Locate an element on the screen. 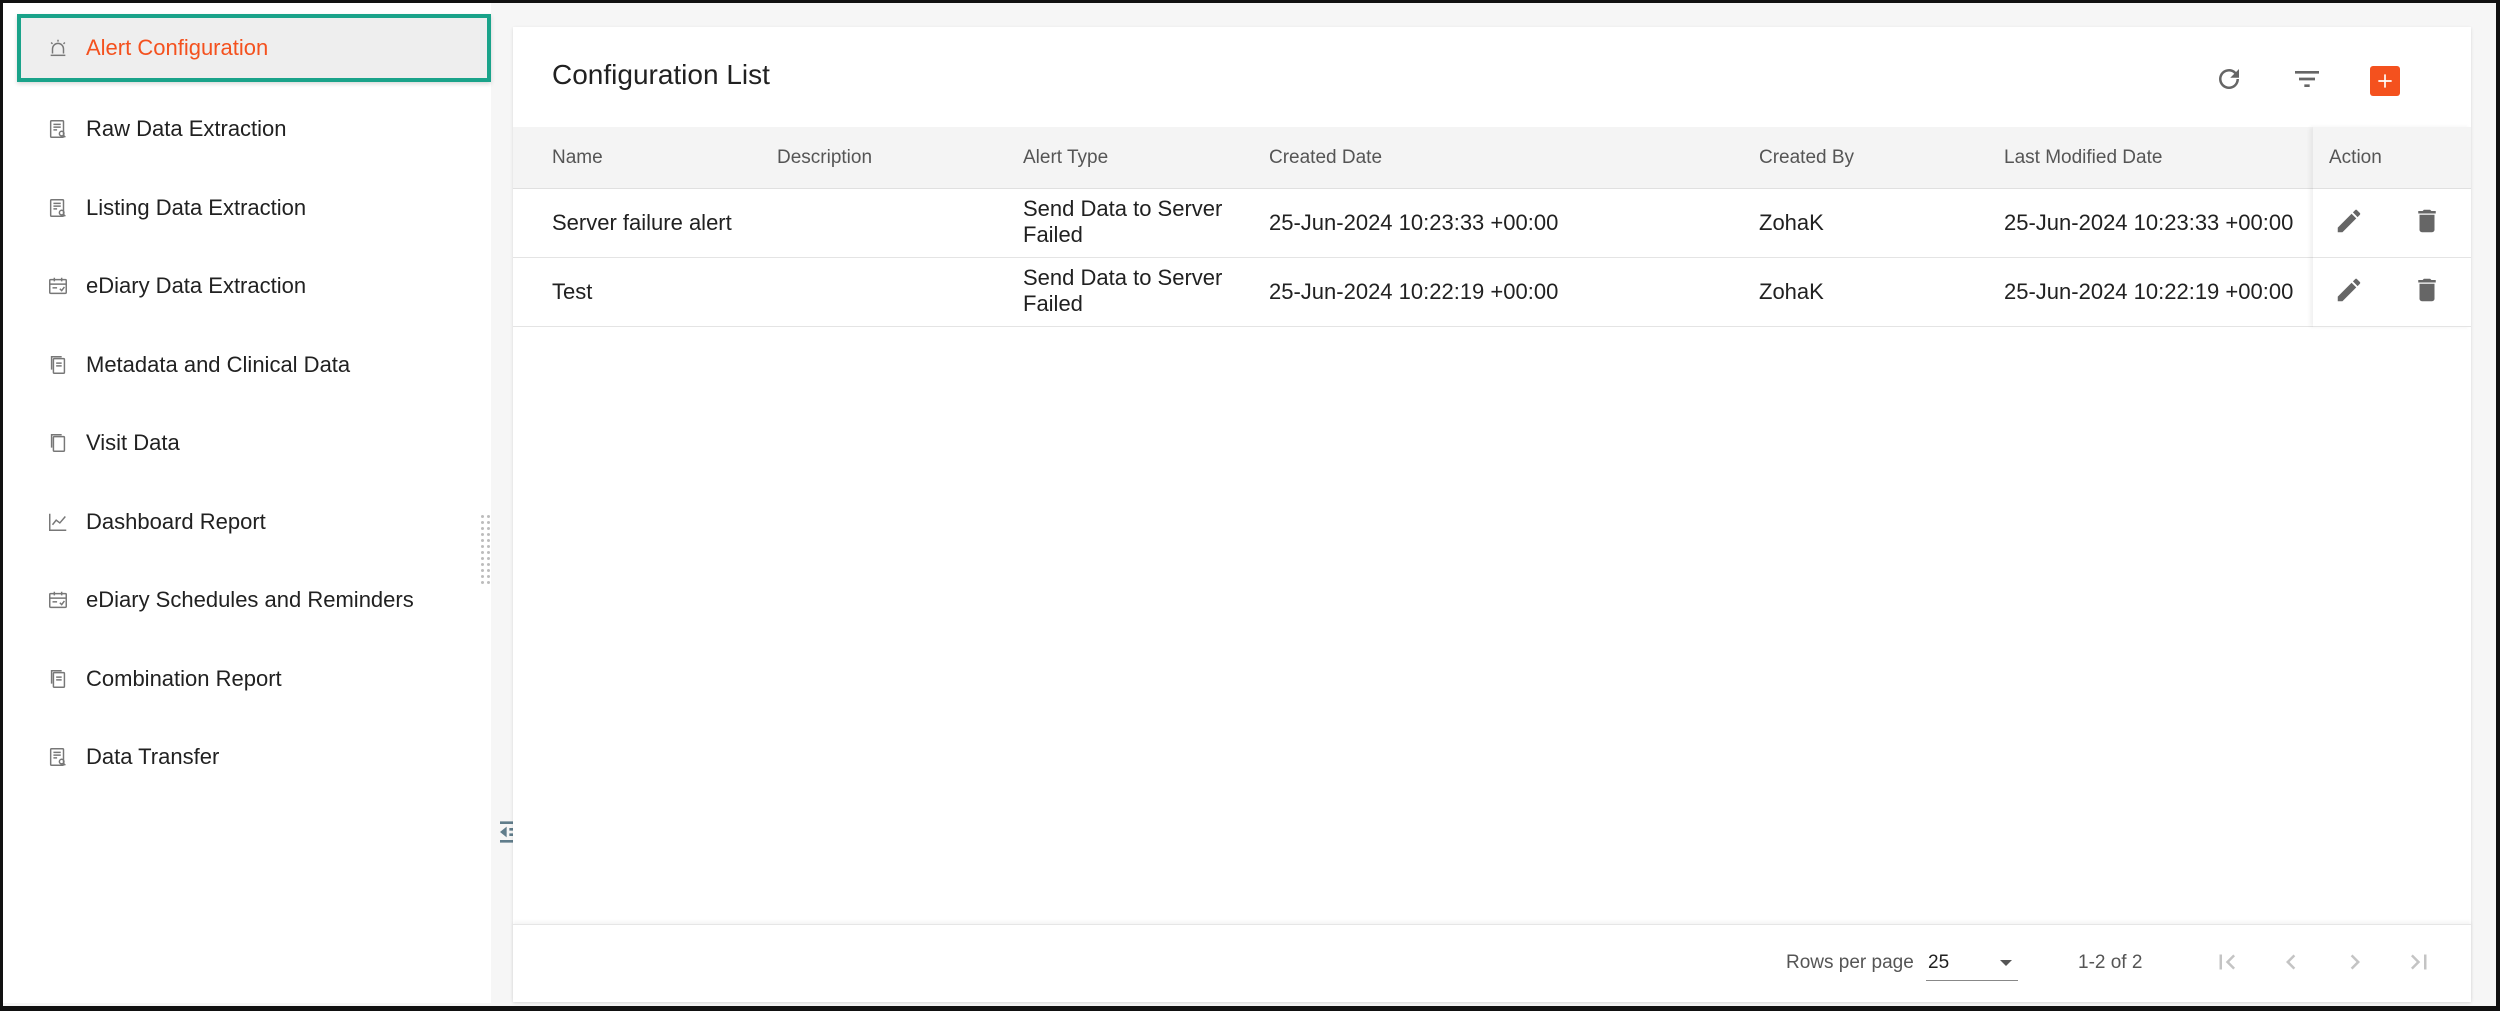  action-column: Action is located at coordinates (2392, 227).